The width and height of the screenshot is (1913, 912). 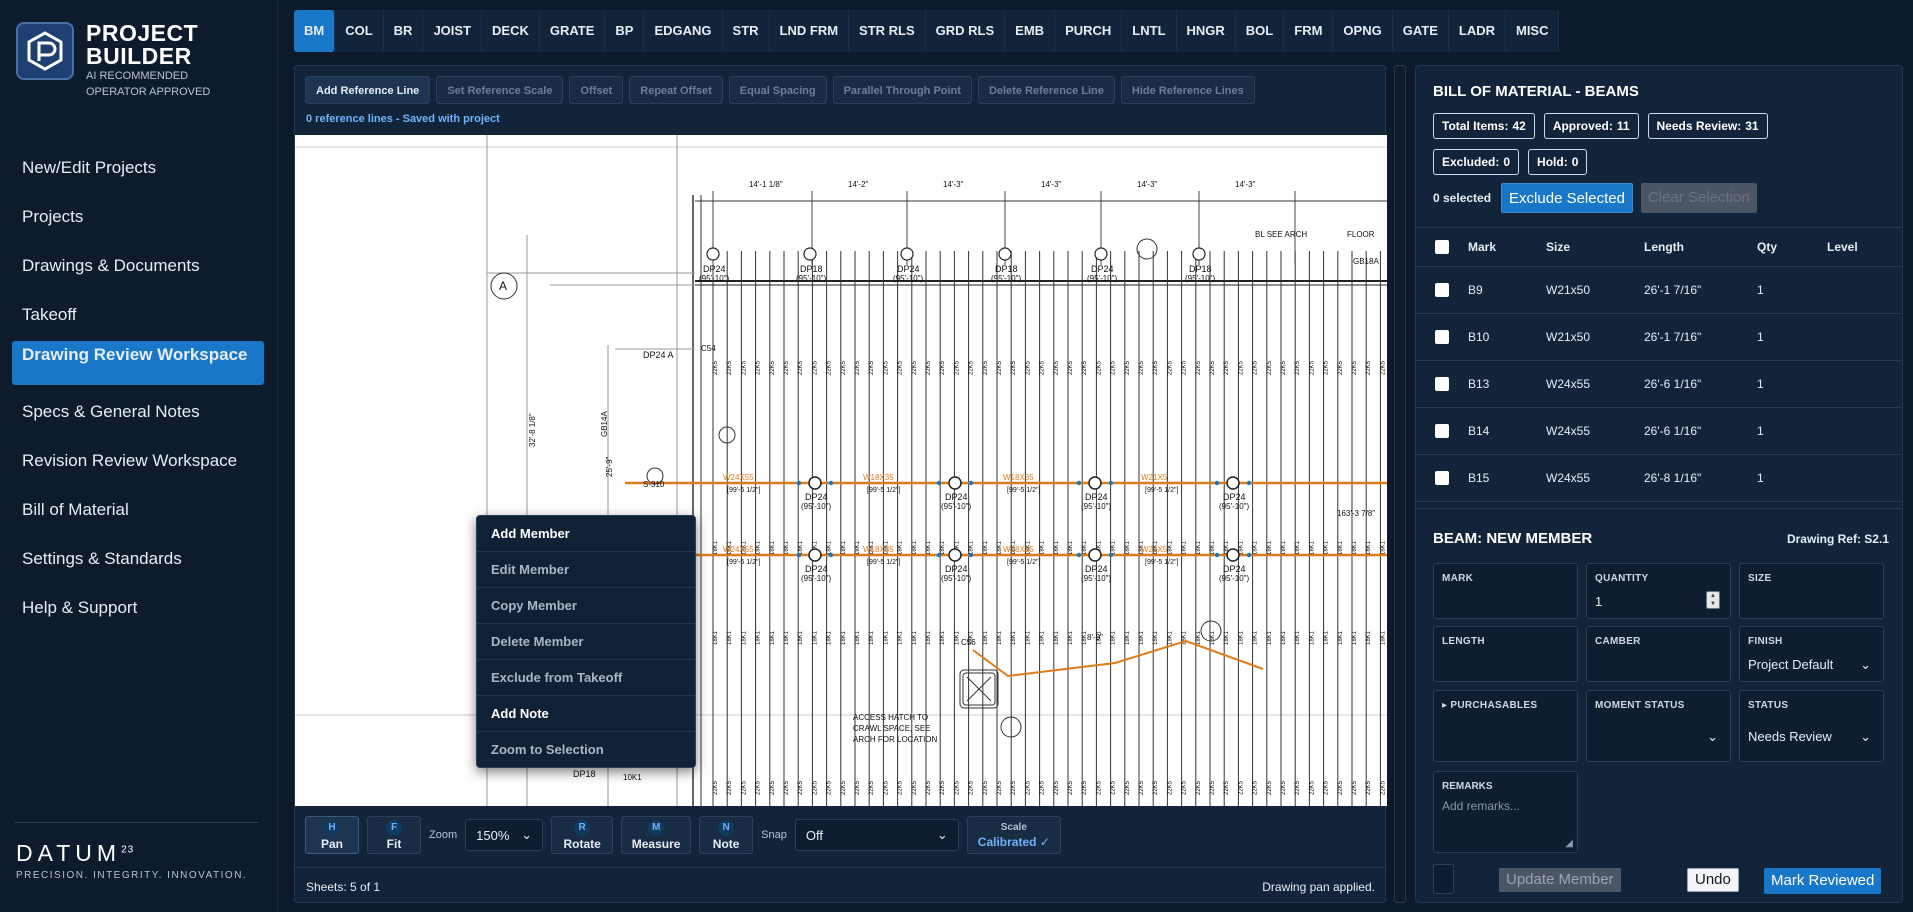 What do you see at coordinates (1659, 337) in the screenshot?
I see `table-row: B10 W21x50 26'-1 7/16" 1` at bounding box center [1659, 337].